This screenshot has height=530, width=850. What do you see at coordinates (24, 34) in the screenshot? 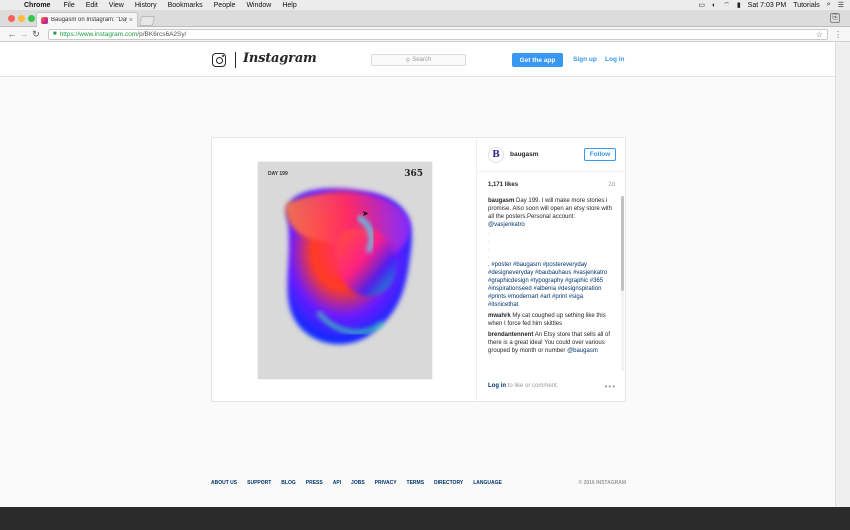
I see `forward-arrow-icon: →` at bounding box center [24, 34].